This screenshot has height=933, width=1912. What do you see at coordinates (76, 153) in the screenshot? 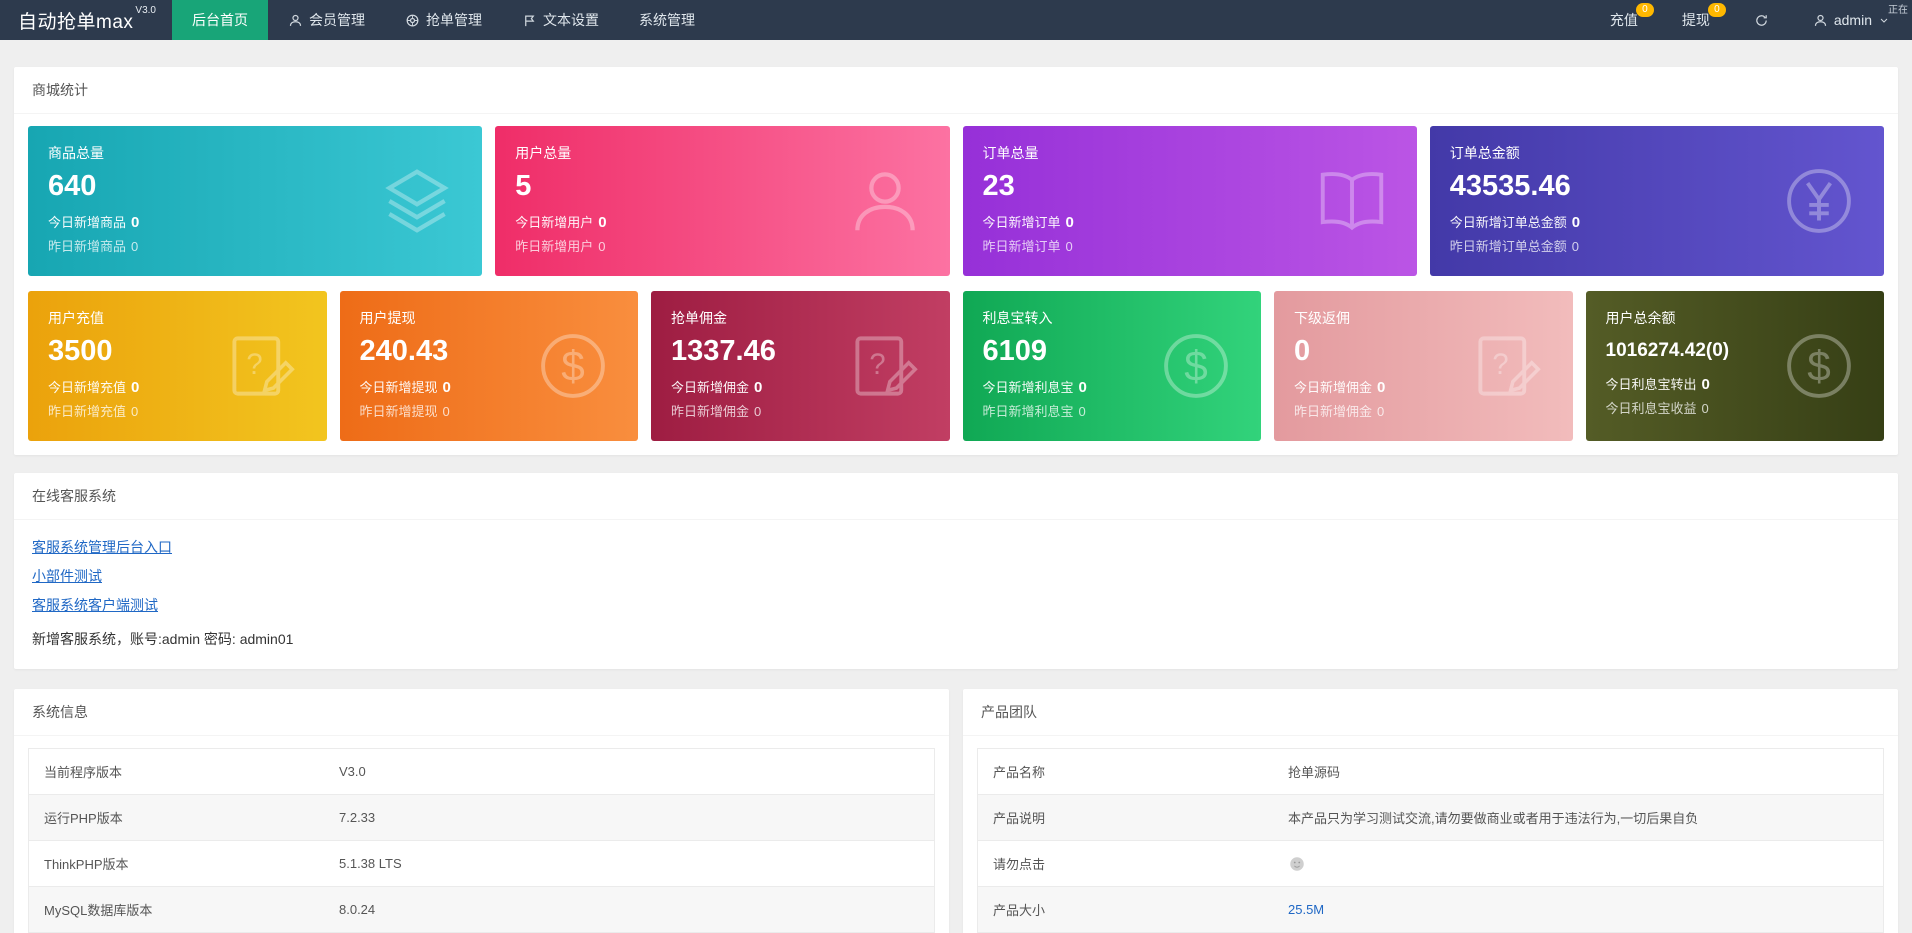
I see `stat-card-title: 商品总量` at bounding box center [76, 153].